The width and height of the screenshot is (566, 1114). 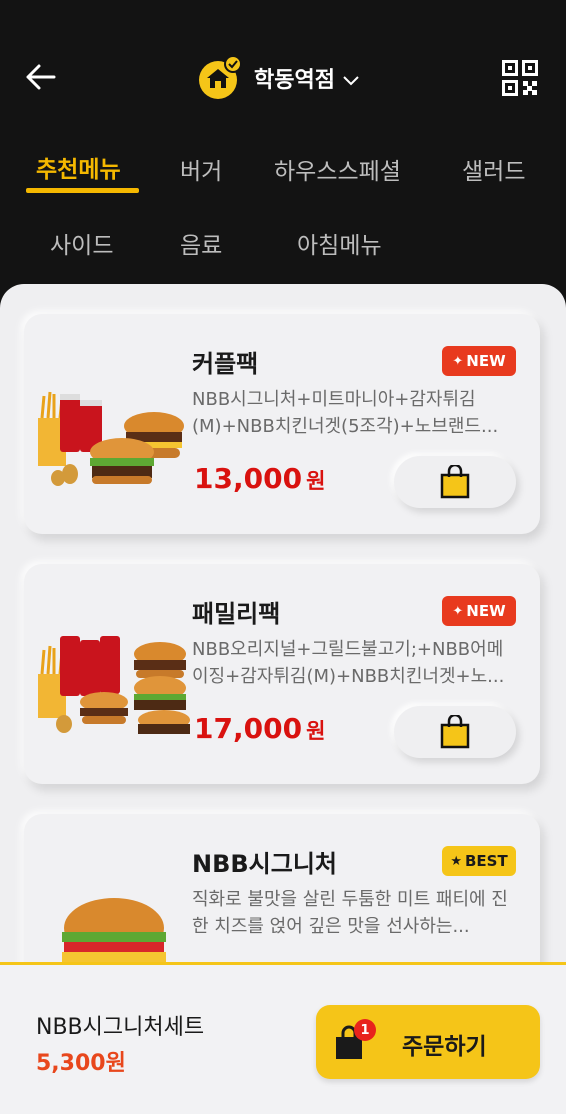 I want to click on store-icon, so click(x=220, y=77).